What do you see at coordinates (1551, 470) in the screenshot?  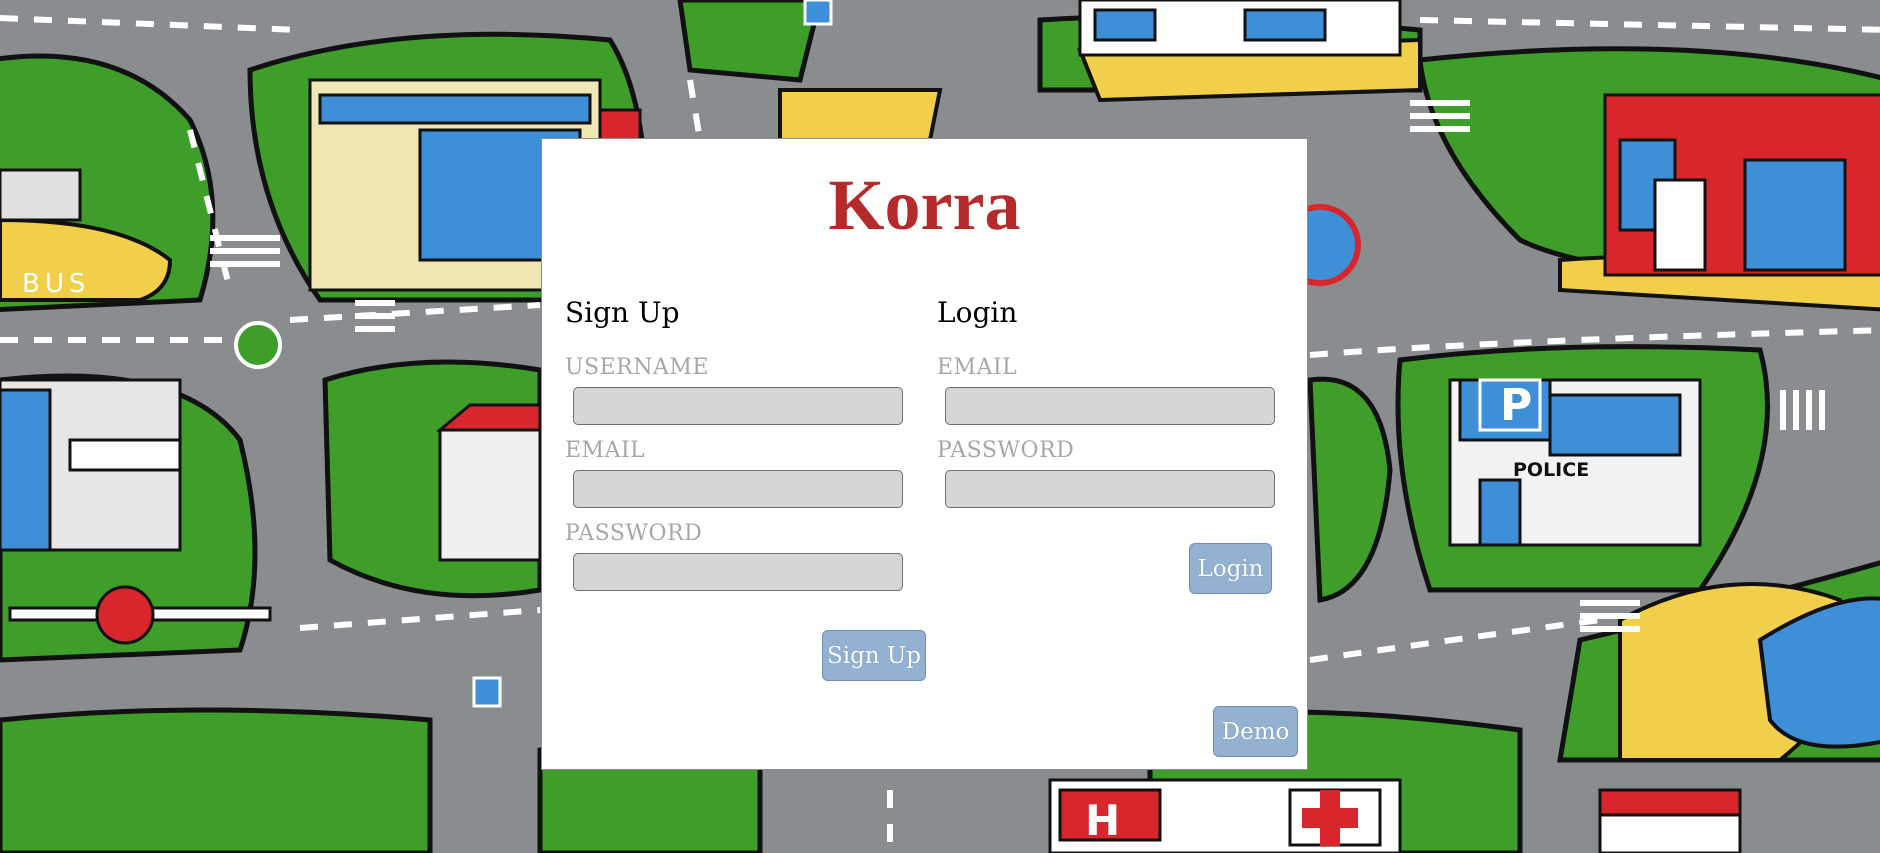 I see `police-label: POLICE` at bounding box center [1551, 470].